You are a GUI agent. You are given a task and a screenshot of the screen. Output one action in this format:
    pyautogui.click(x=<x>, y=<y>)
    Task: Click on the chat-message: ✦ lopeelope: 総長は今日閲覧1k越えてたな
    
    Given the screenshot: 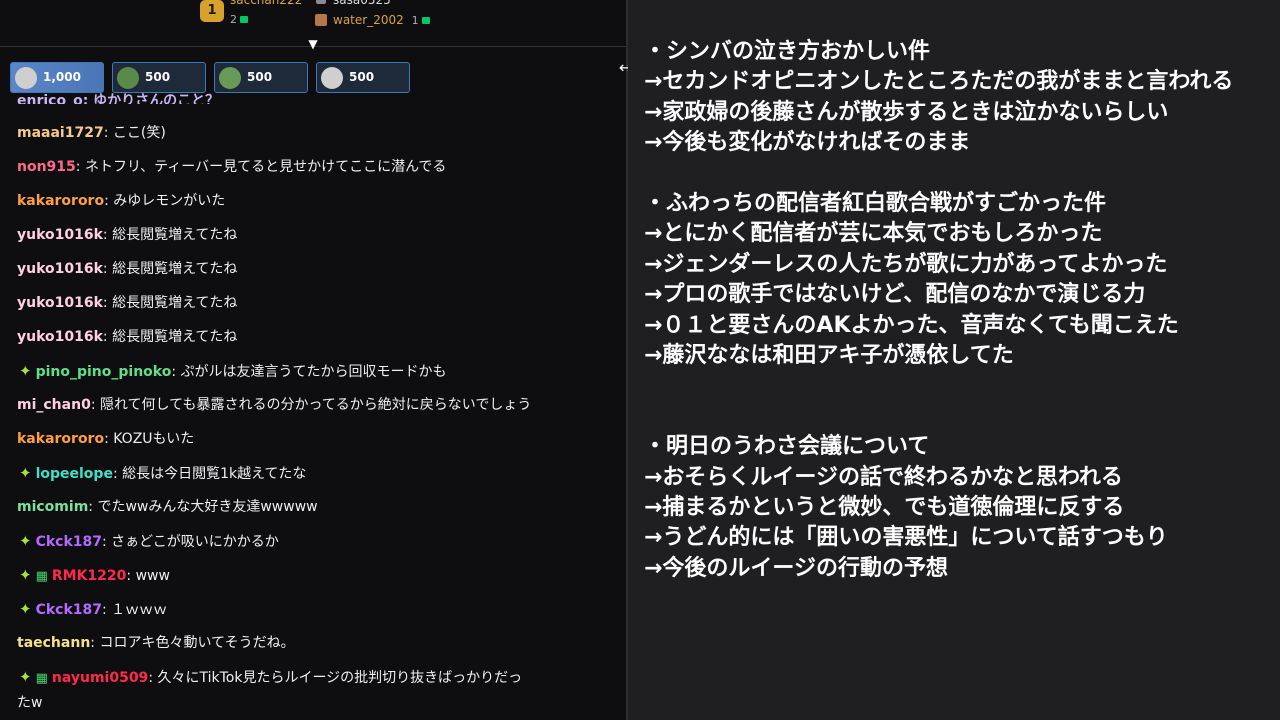 What is the action you would take?
    pyautogui.click(x=316, y=473)
    